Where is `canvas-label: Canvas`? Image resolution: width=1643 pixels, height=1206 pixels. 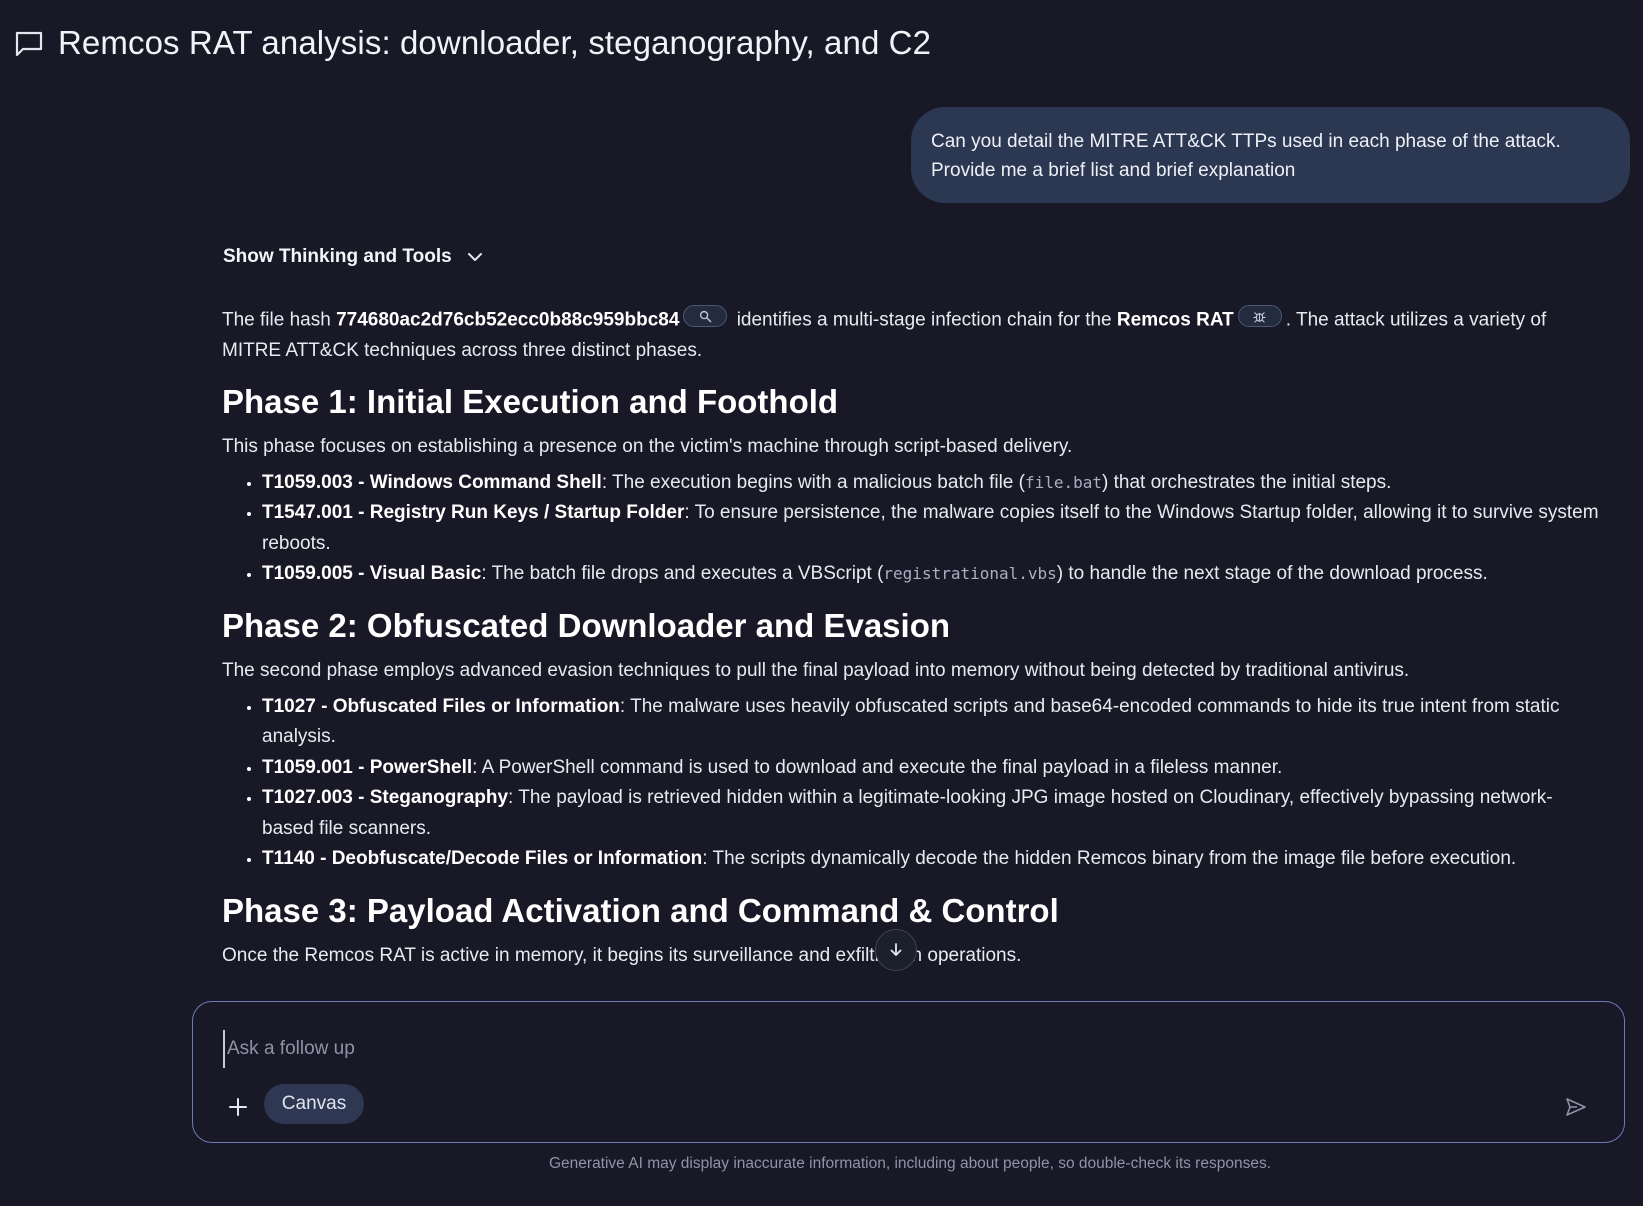 canvas-label: Canvas is located at coordinates (314, 1103).